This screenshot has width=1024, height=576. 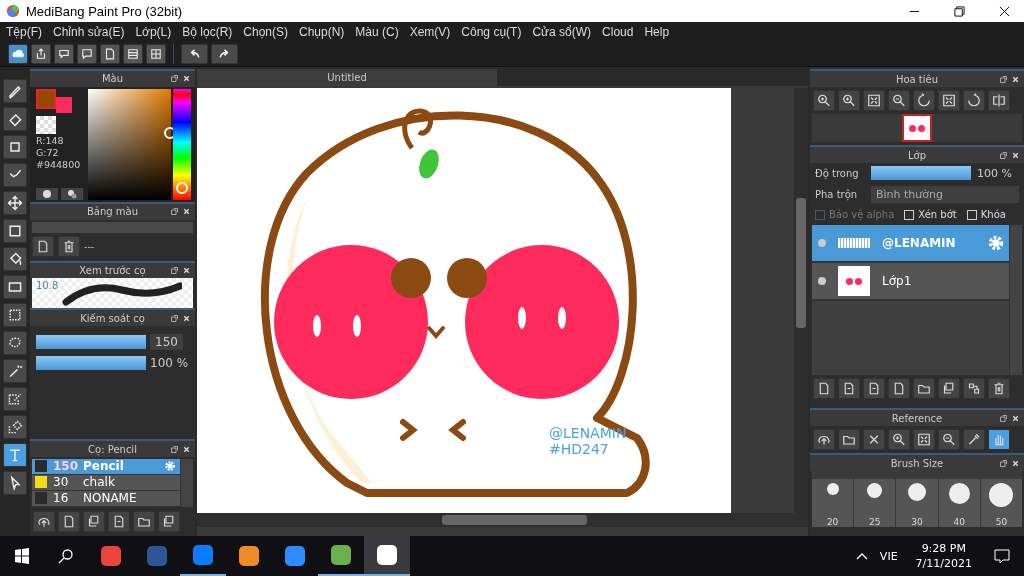 What do you see at coordinates (943, 548) in the screenshot?
I see `clock-time: 9:28 PM` at bounding box center [943, 548].